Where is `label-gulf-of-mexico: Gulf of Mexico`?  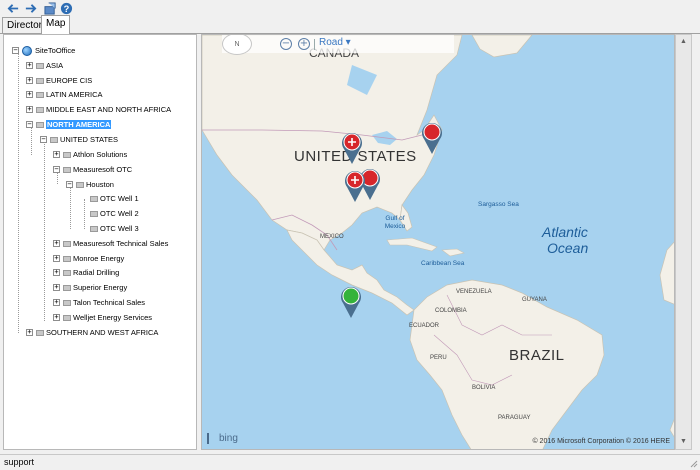 label-gulf-of-mexico: Gulf of Mexico is located at coordinates (395, 222).